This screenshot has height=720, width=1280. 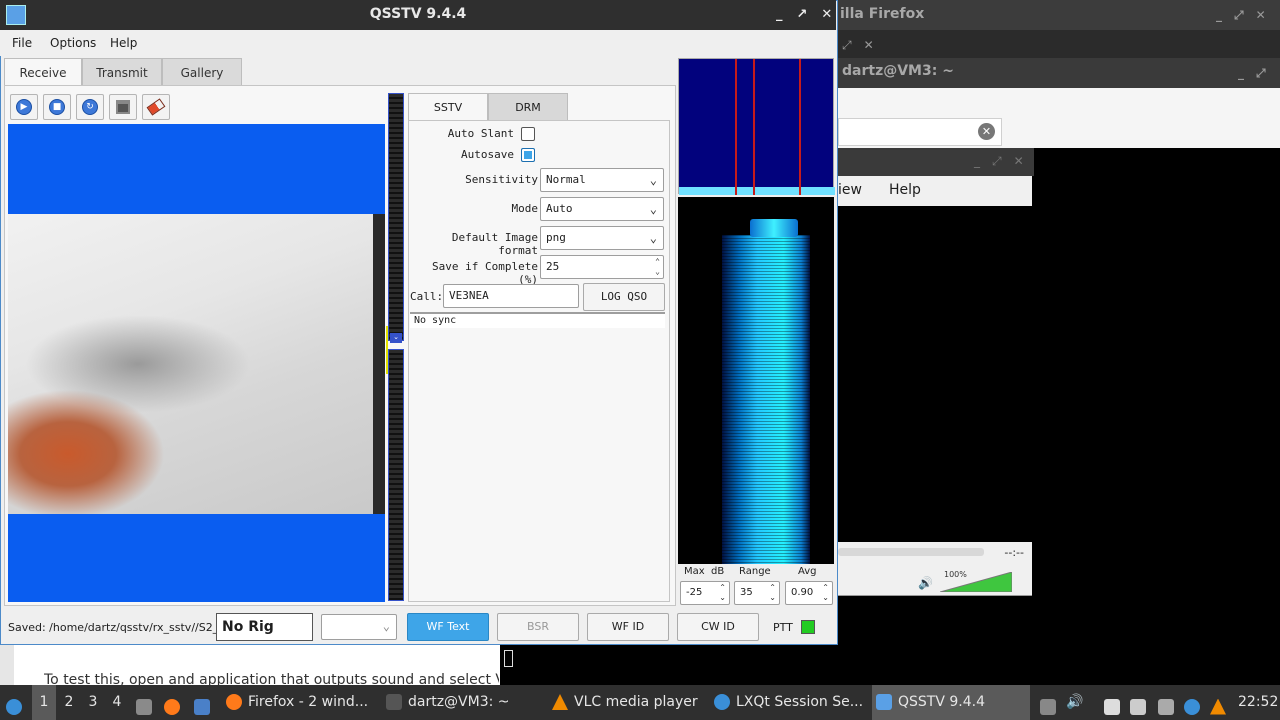 I want to click on erase-button, so click(x=156, y=107).